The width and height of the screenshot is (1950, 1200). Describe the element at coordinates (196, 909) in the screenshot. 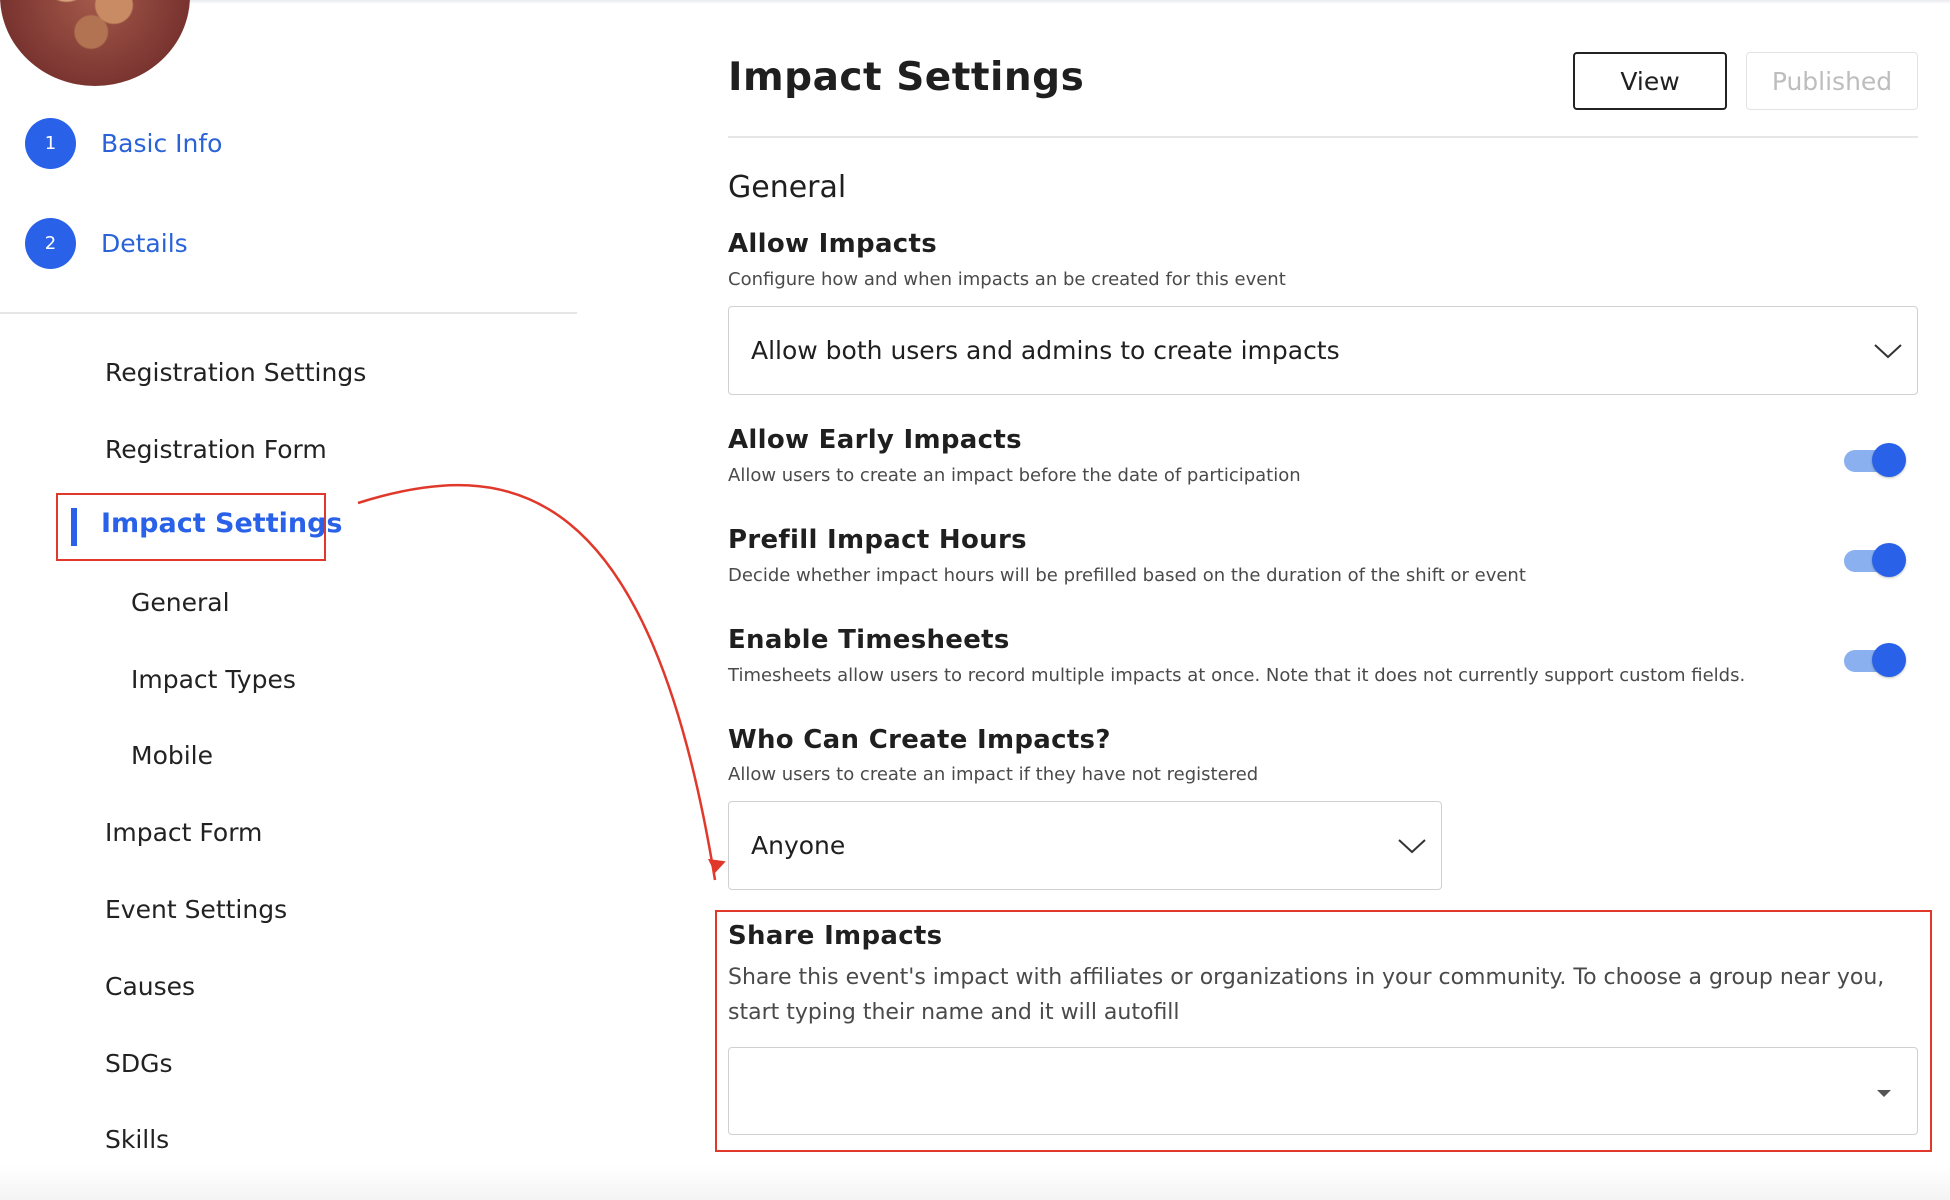

I see `sidebar-item-event-settings: Event Settings` at that location.